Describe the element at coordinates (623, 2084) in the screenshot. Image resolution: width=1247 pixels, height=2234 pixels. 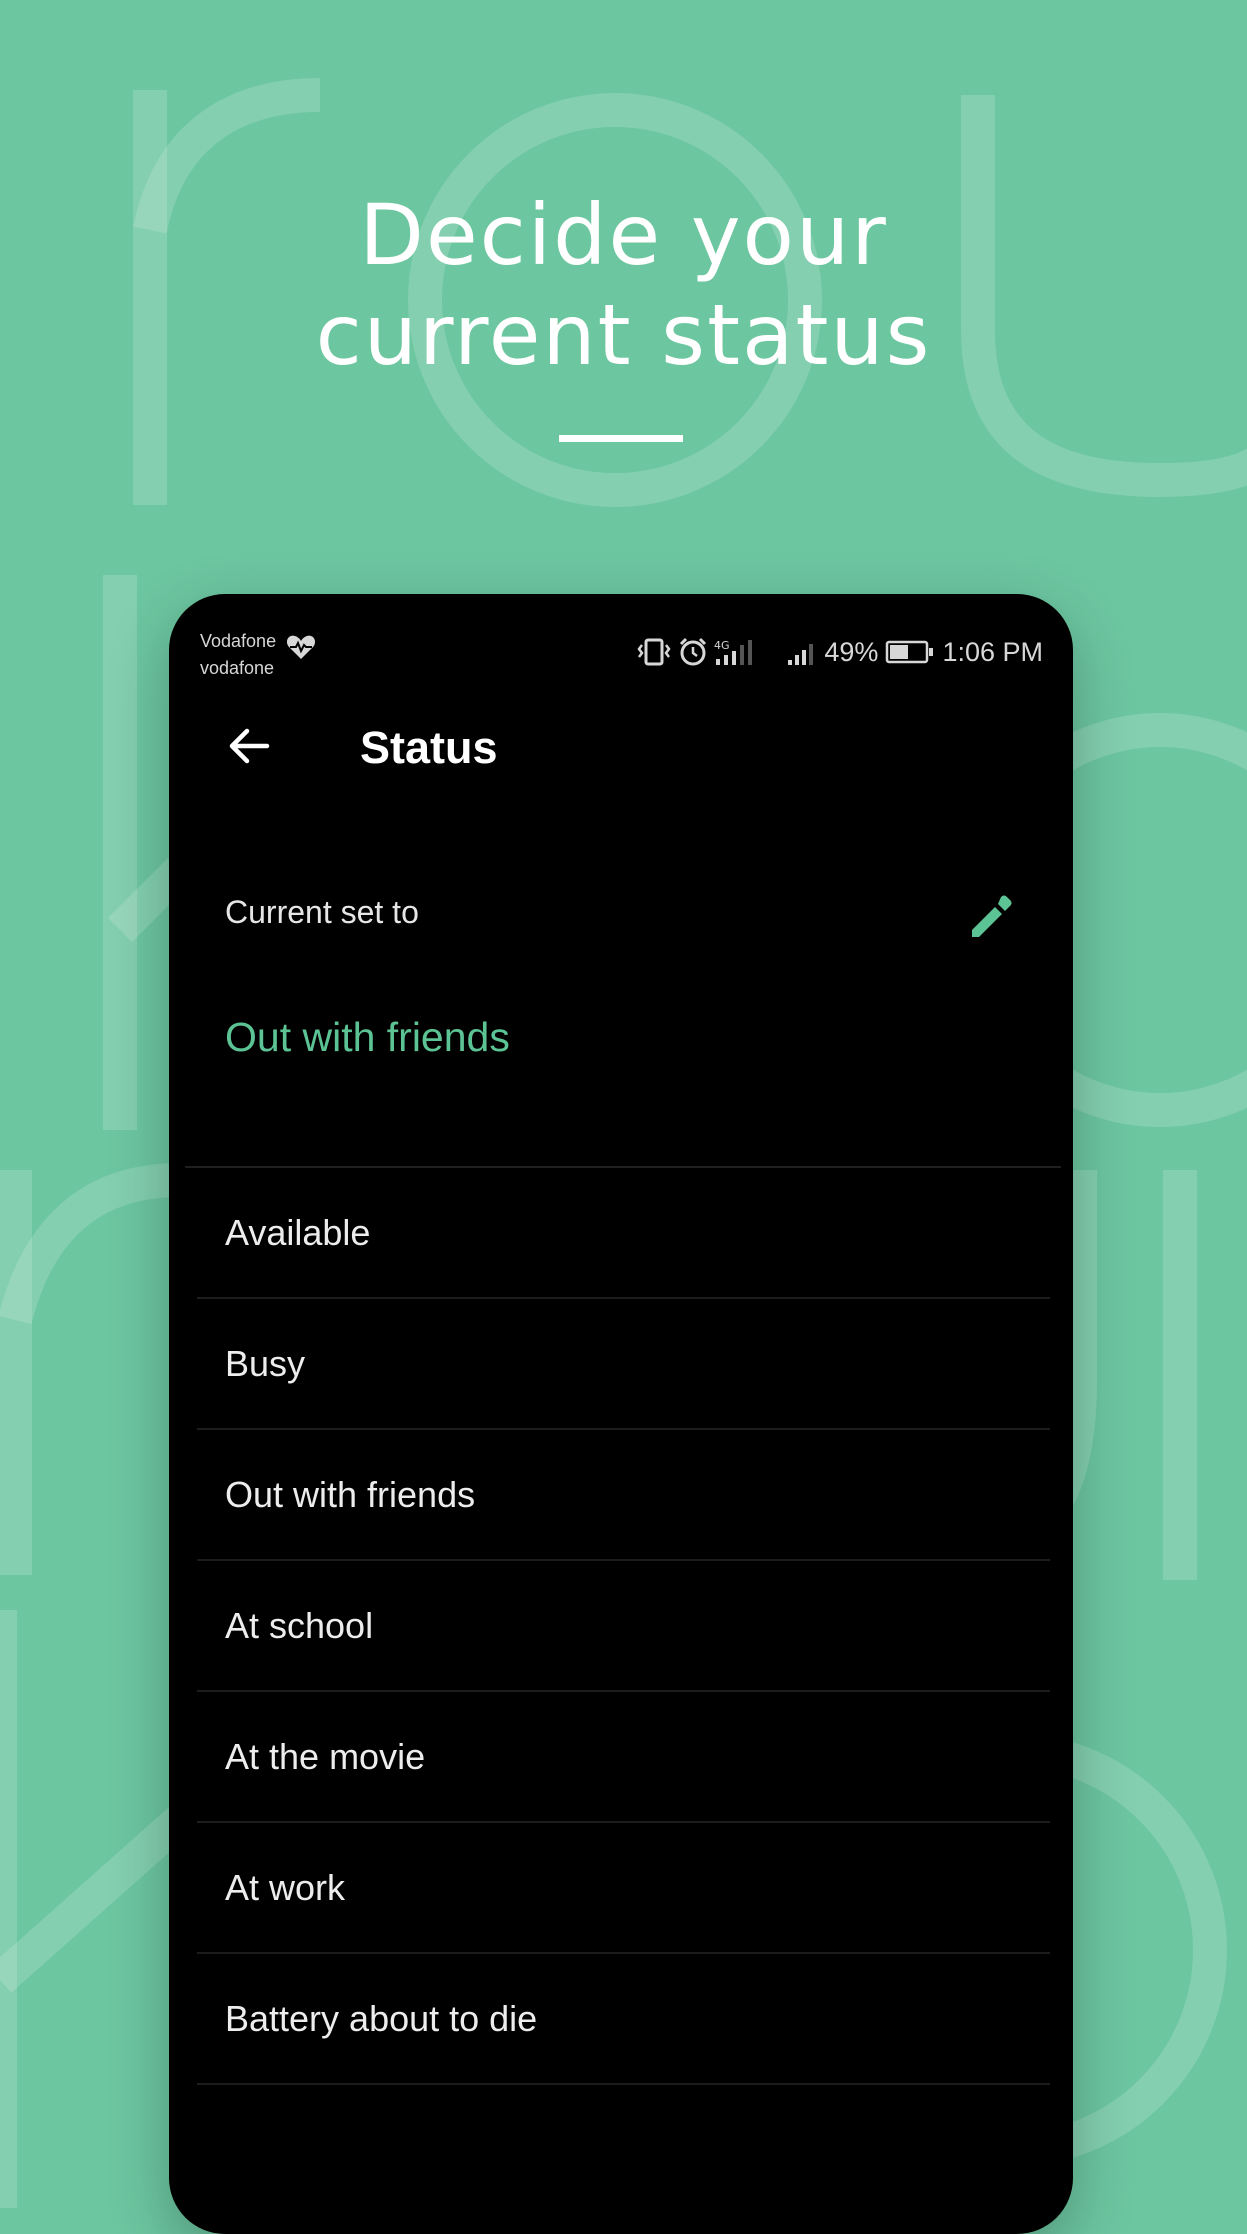
I see `divider` at that location.